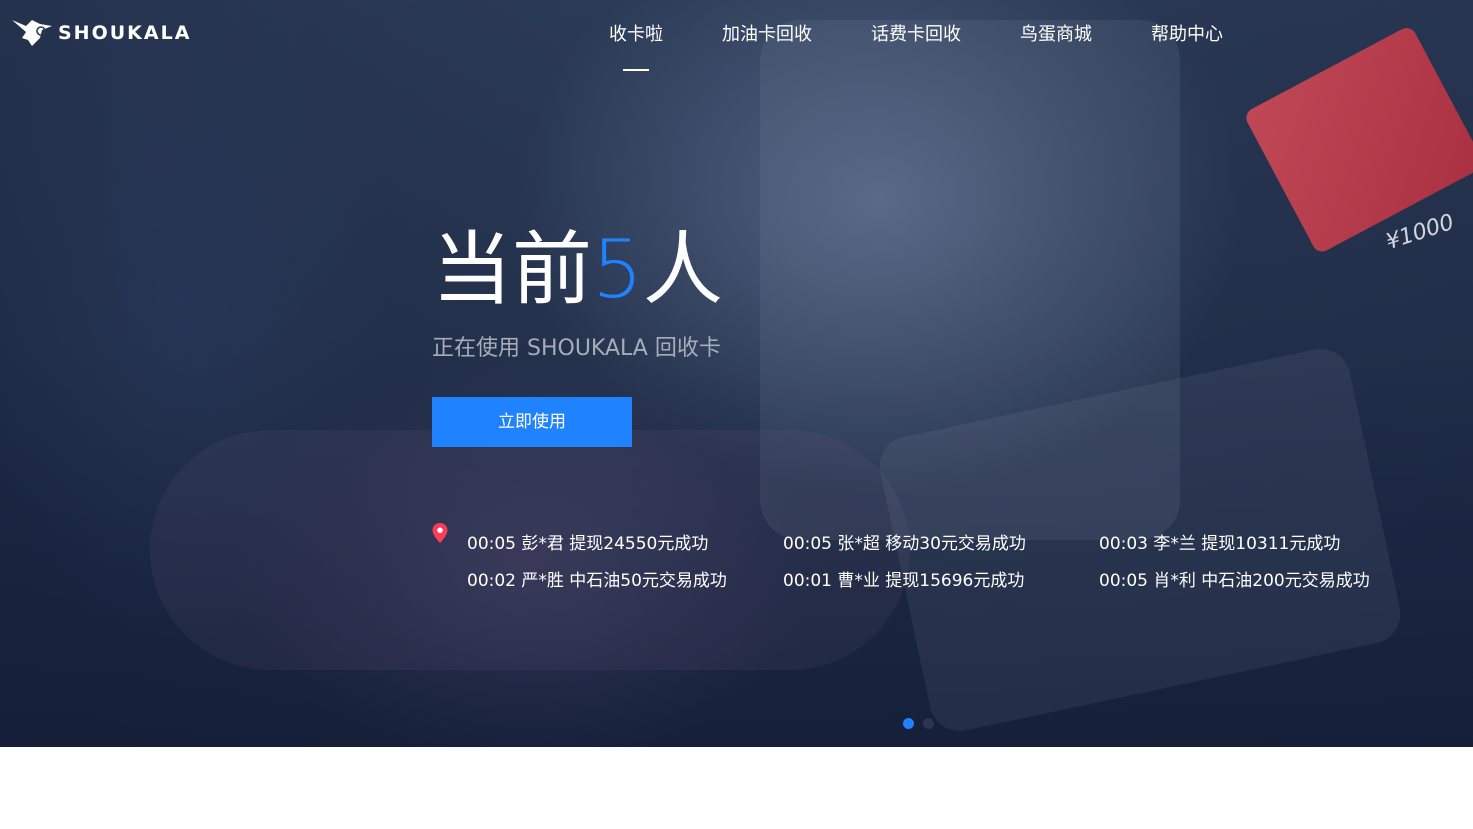 The height and width of the screenshot is (829, 1473). I want to click on nav-item-help: 帮助中心, so click(1187, 35).